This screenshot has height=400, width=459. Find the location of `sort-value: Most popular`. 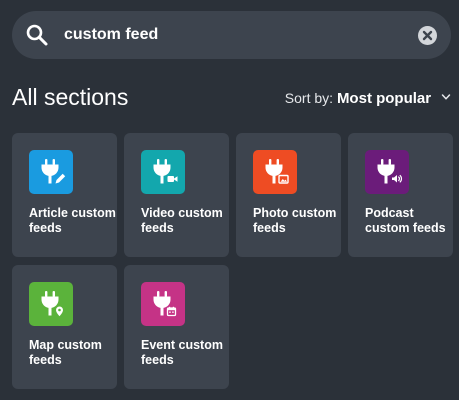

sort-value: Most popular is located at coordinates (384, 98).